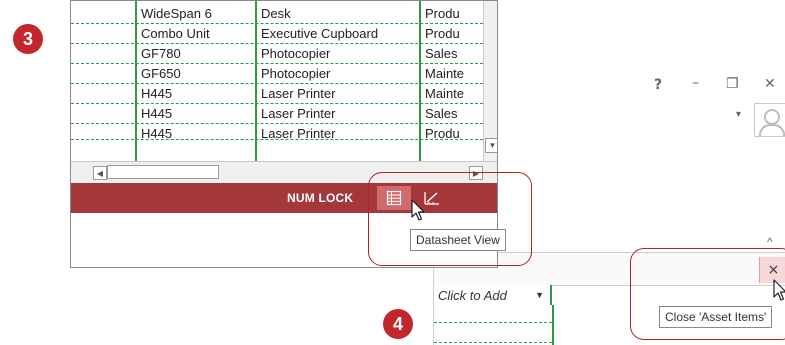  Describe the element at coordinates (320, 198) in the screenshot. I see `num-lock-indicator: NUM LOCK` at that location.